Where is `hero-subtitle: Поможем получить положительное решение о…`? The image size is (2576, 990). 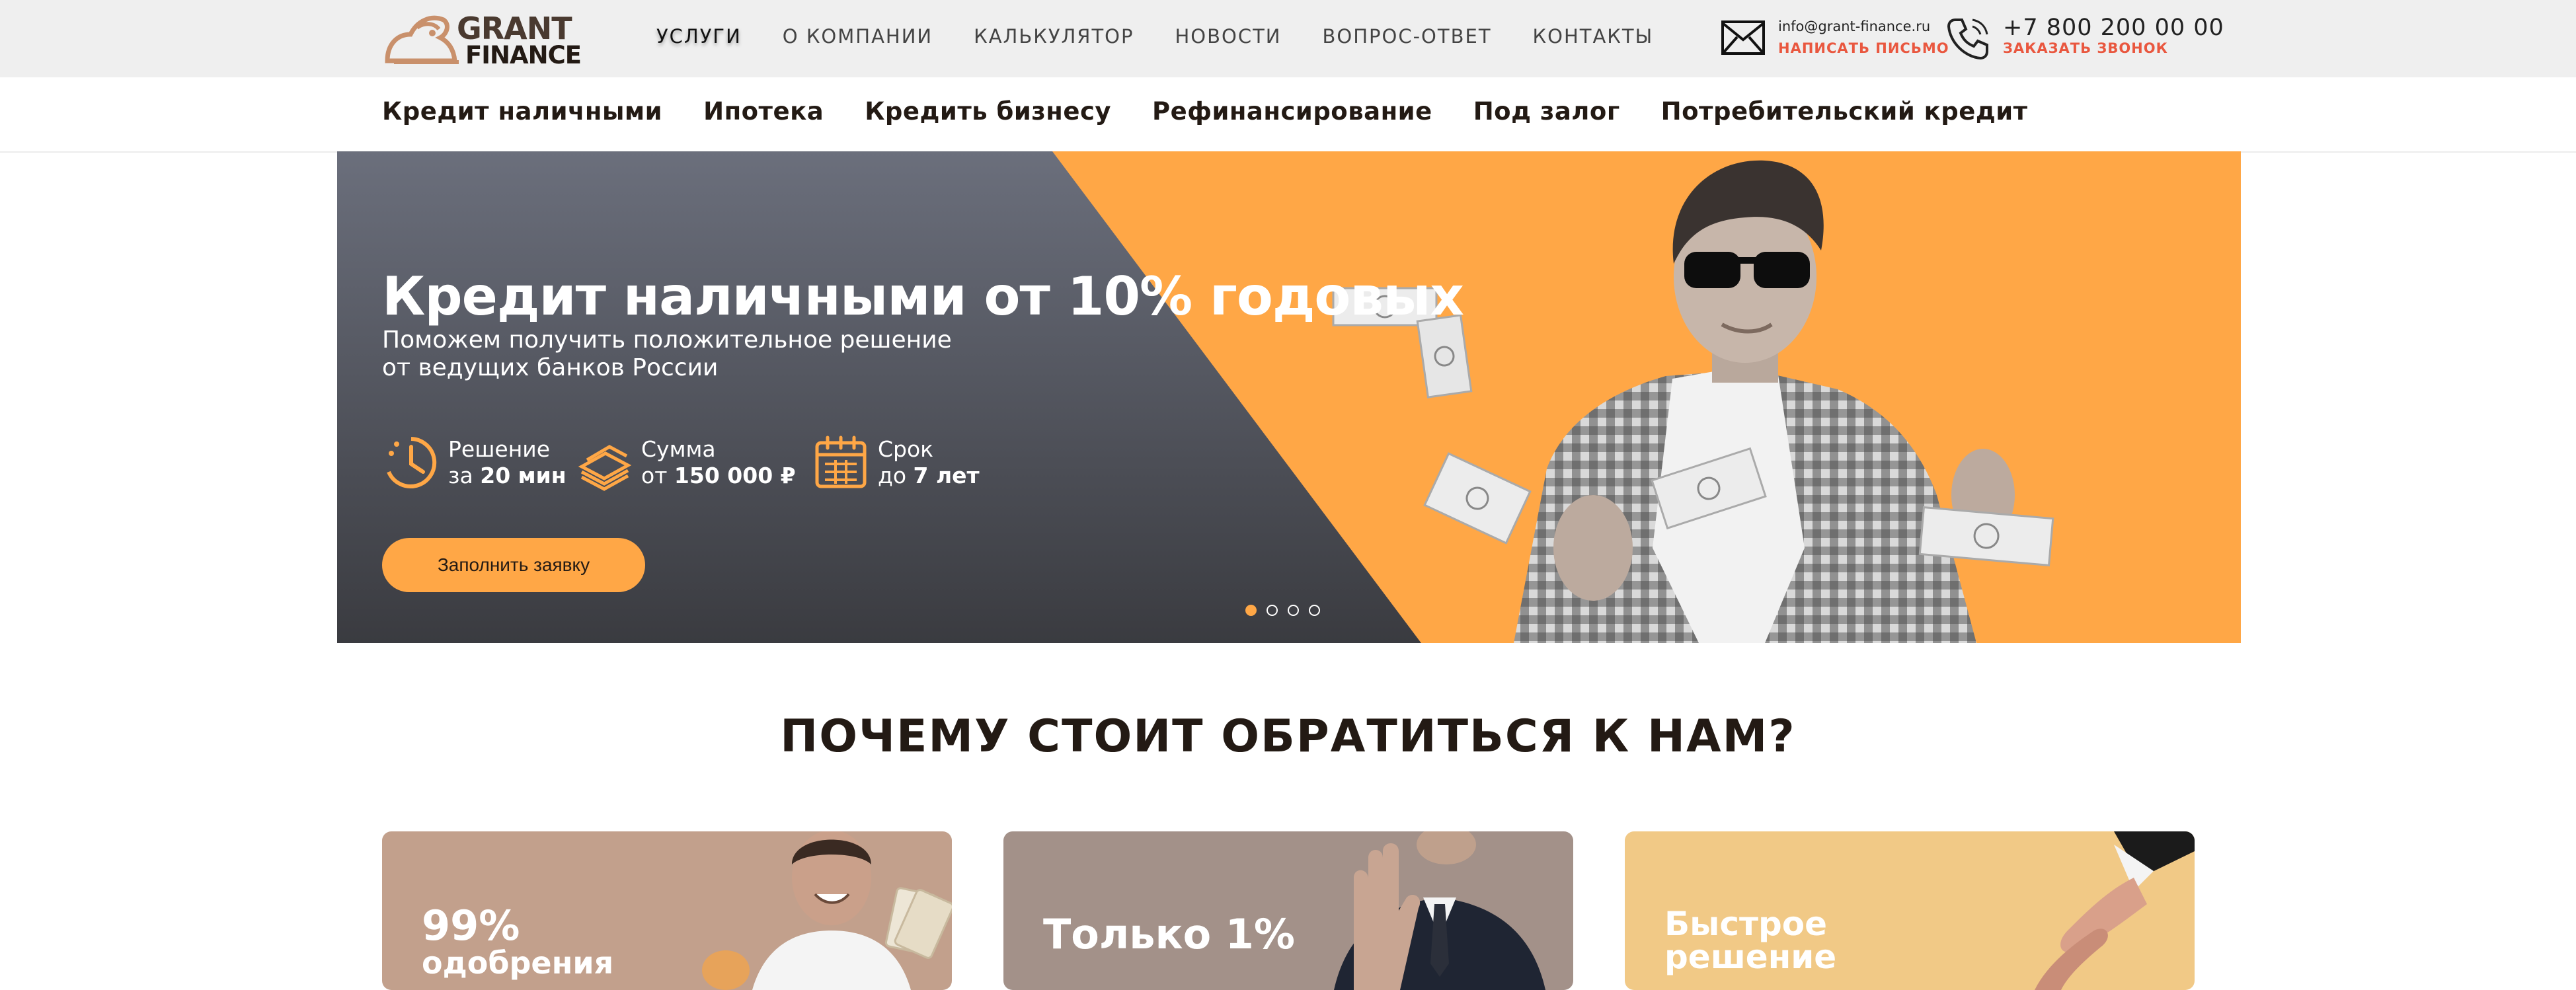 hero-subtitle: Поможем получить положительное решение о… is located at coordinates (667, 354).